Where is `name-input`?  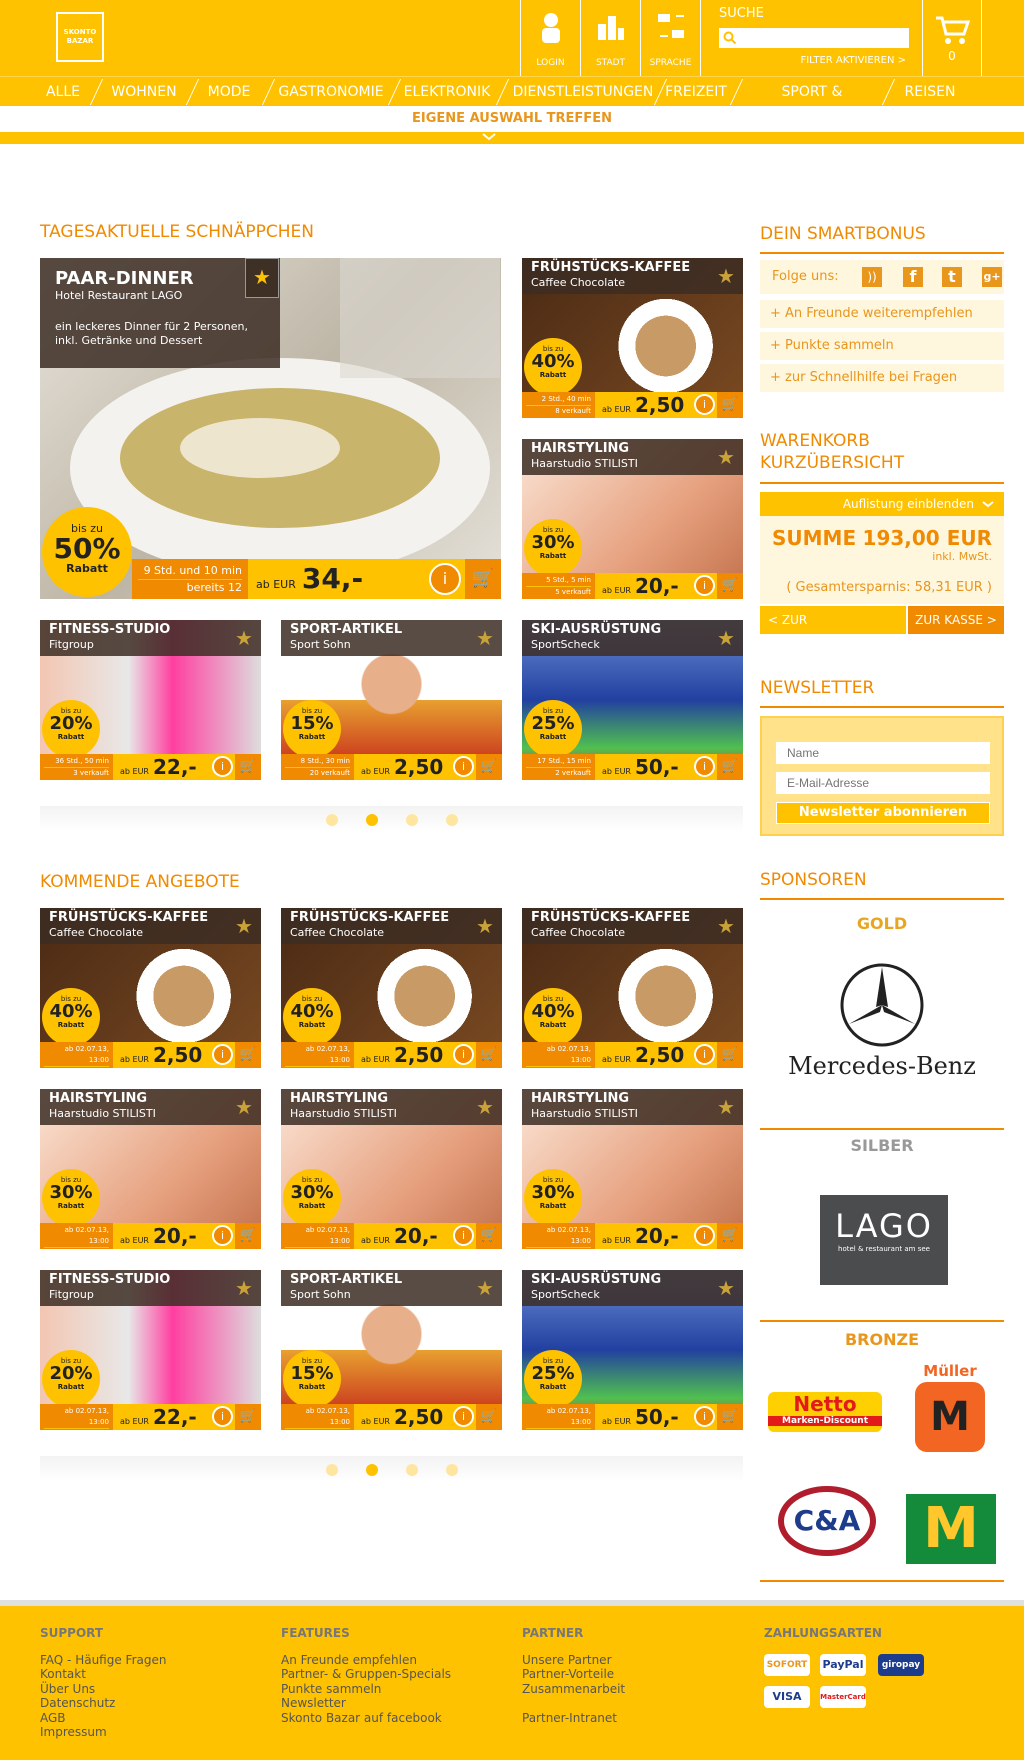 name-input is located at coordinates (883, 753).